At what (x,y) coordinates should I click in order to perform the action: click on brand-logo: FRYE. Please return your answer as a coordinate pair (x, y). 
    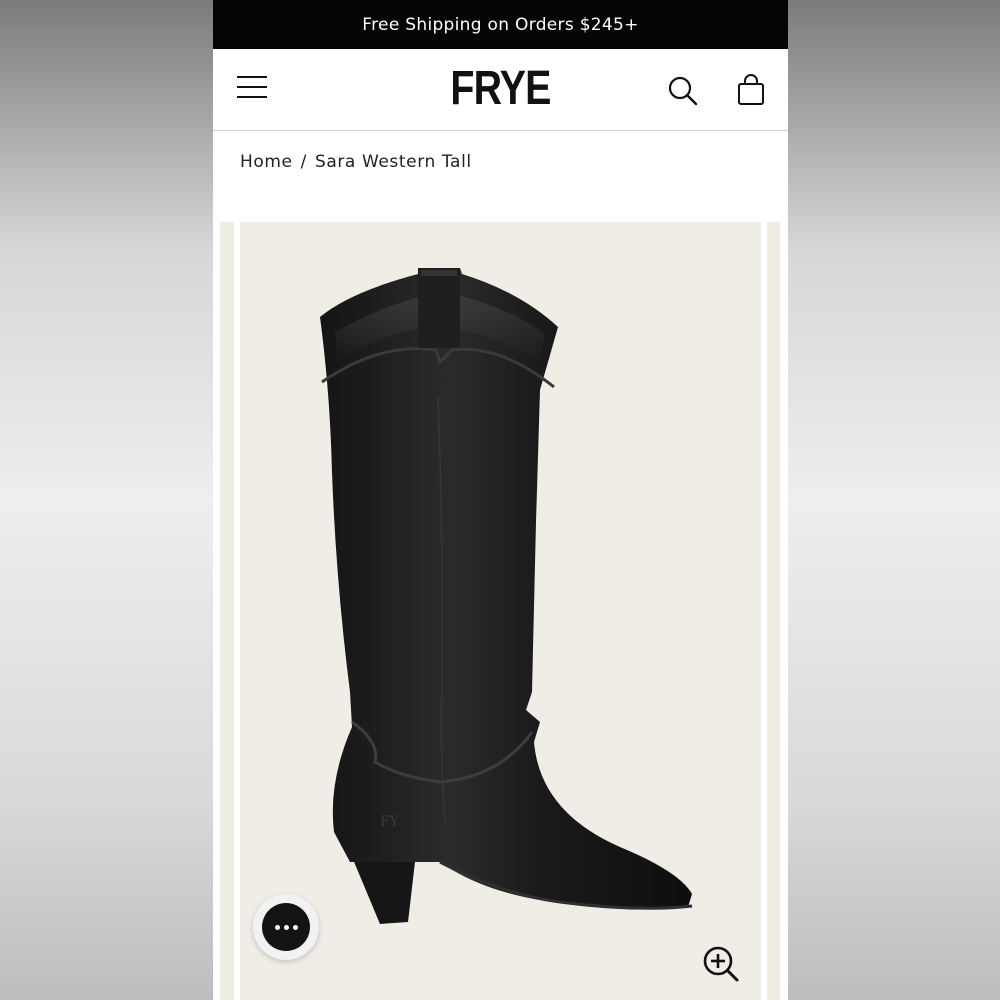
    Looking at the image, I should click on (501, 89).